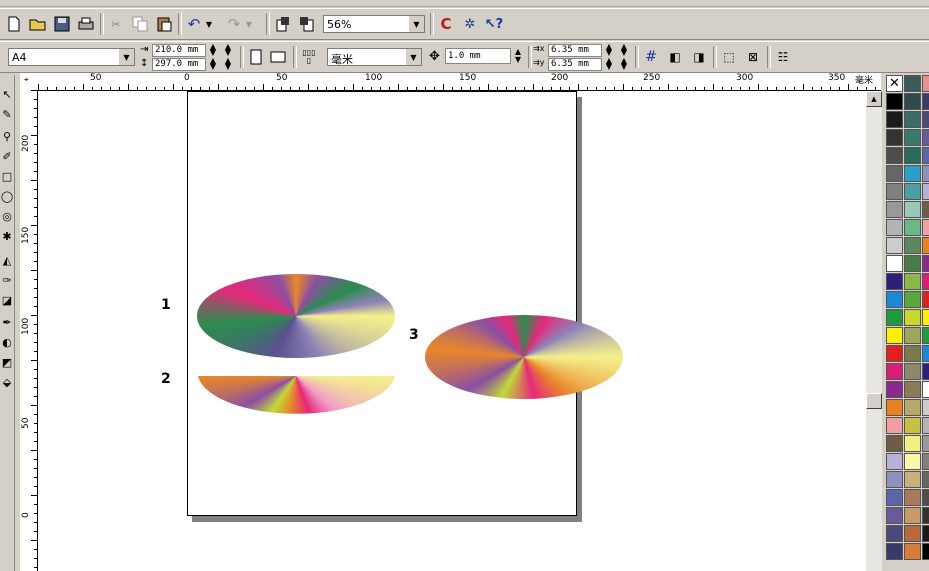 Image resolution: width=929 pixels, height=571 pixels. What do you see at coordinates (7, 216) in the screenshot?
I see `spiral-tool-icon: ◎` at bounding box center [7, 216].